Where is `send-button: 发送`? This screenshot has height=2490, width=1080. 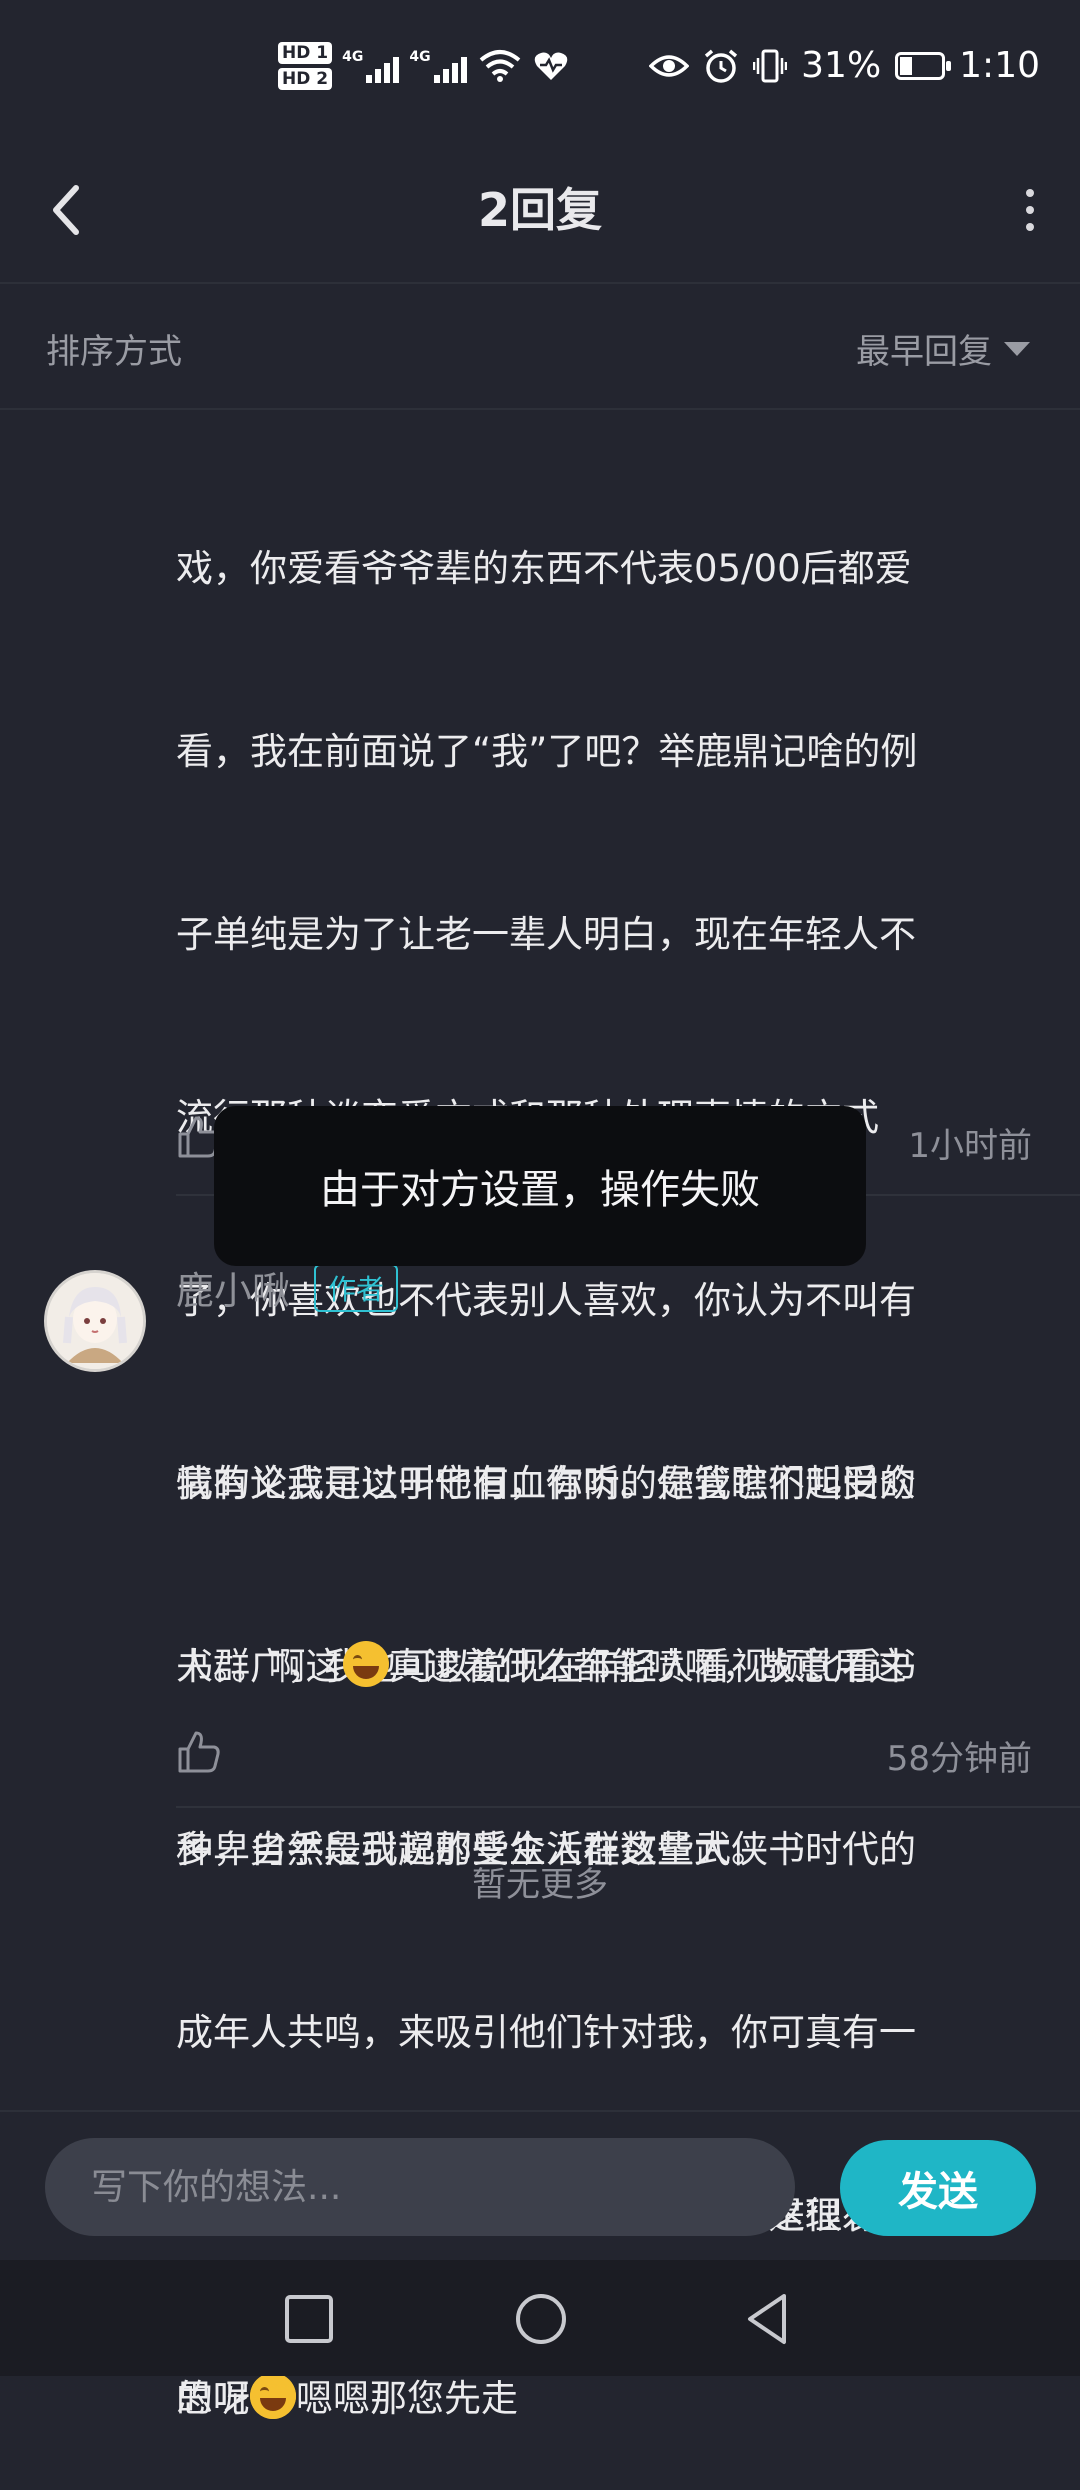
send-button: 发送 is located at coordinates (938, 2188).